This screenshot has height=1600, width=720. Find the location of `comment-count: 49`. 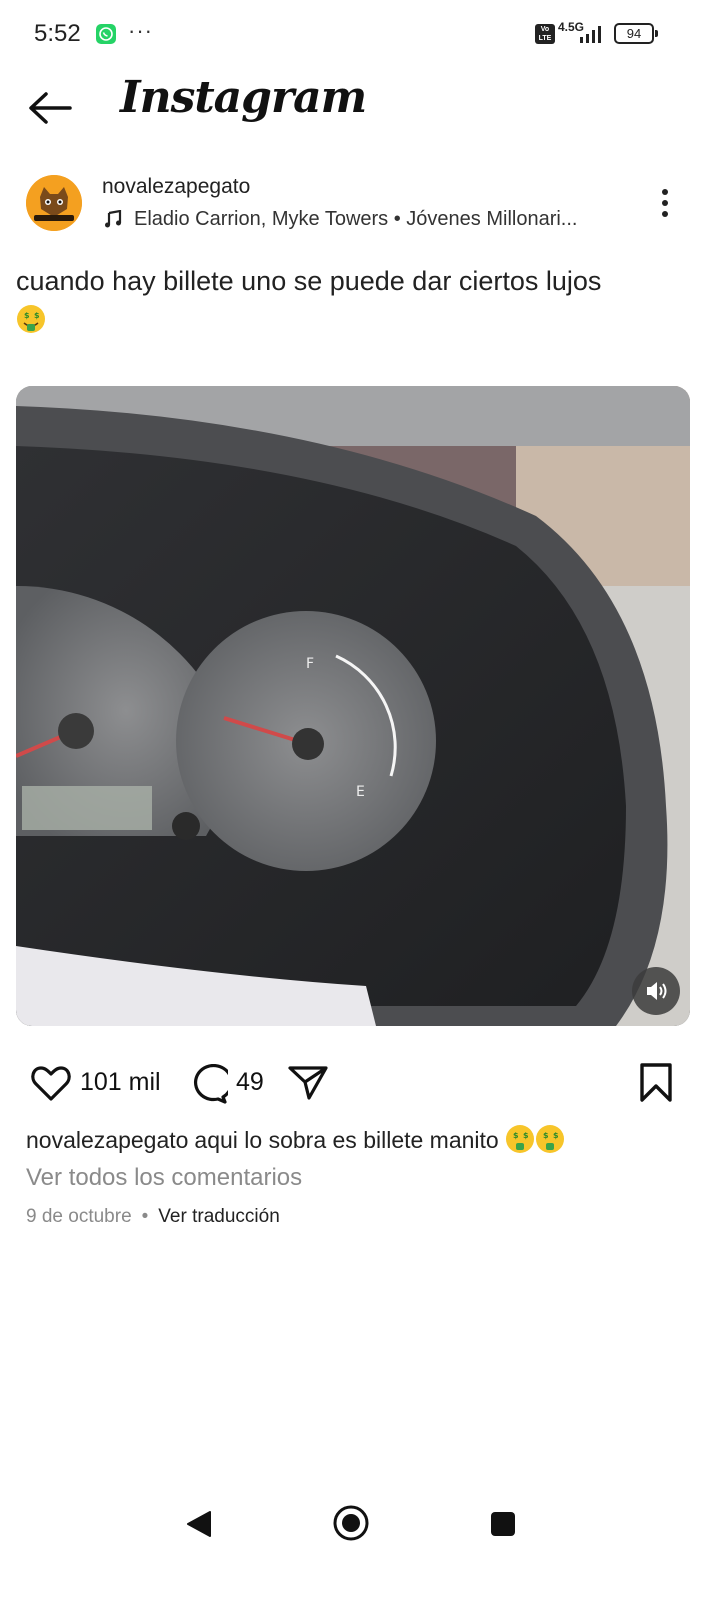

comment-count: 49 is located at coordinates (250, 1082).